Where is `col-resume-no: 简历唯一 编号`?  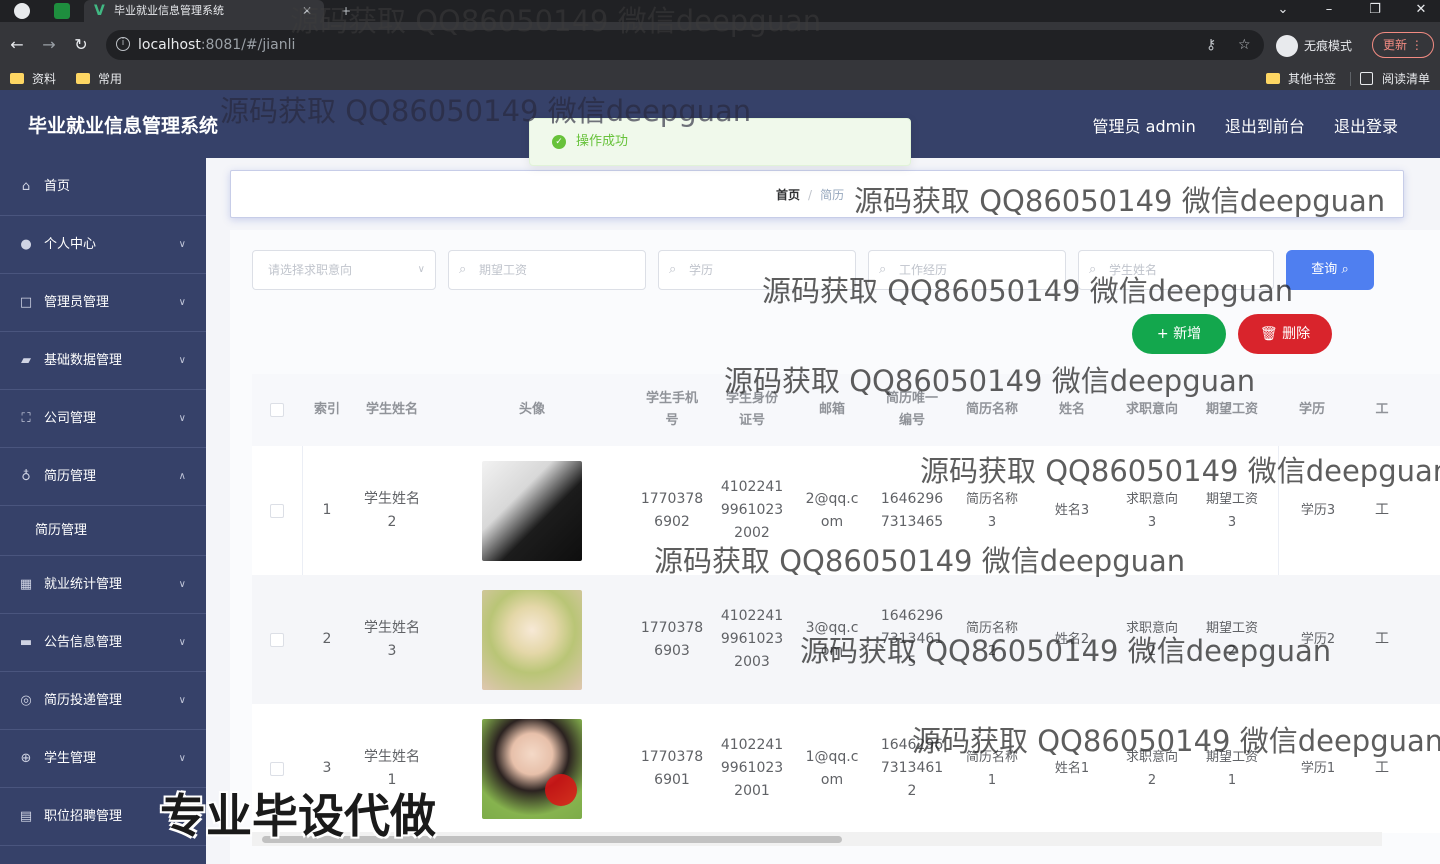
col-resume-no: 简历唯一 编号 is located at coordinates (912, 410).